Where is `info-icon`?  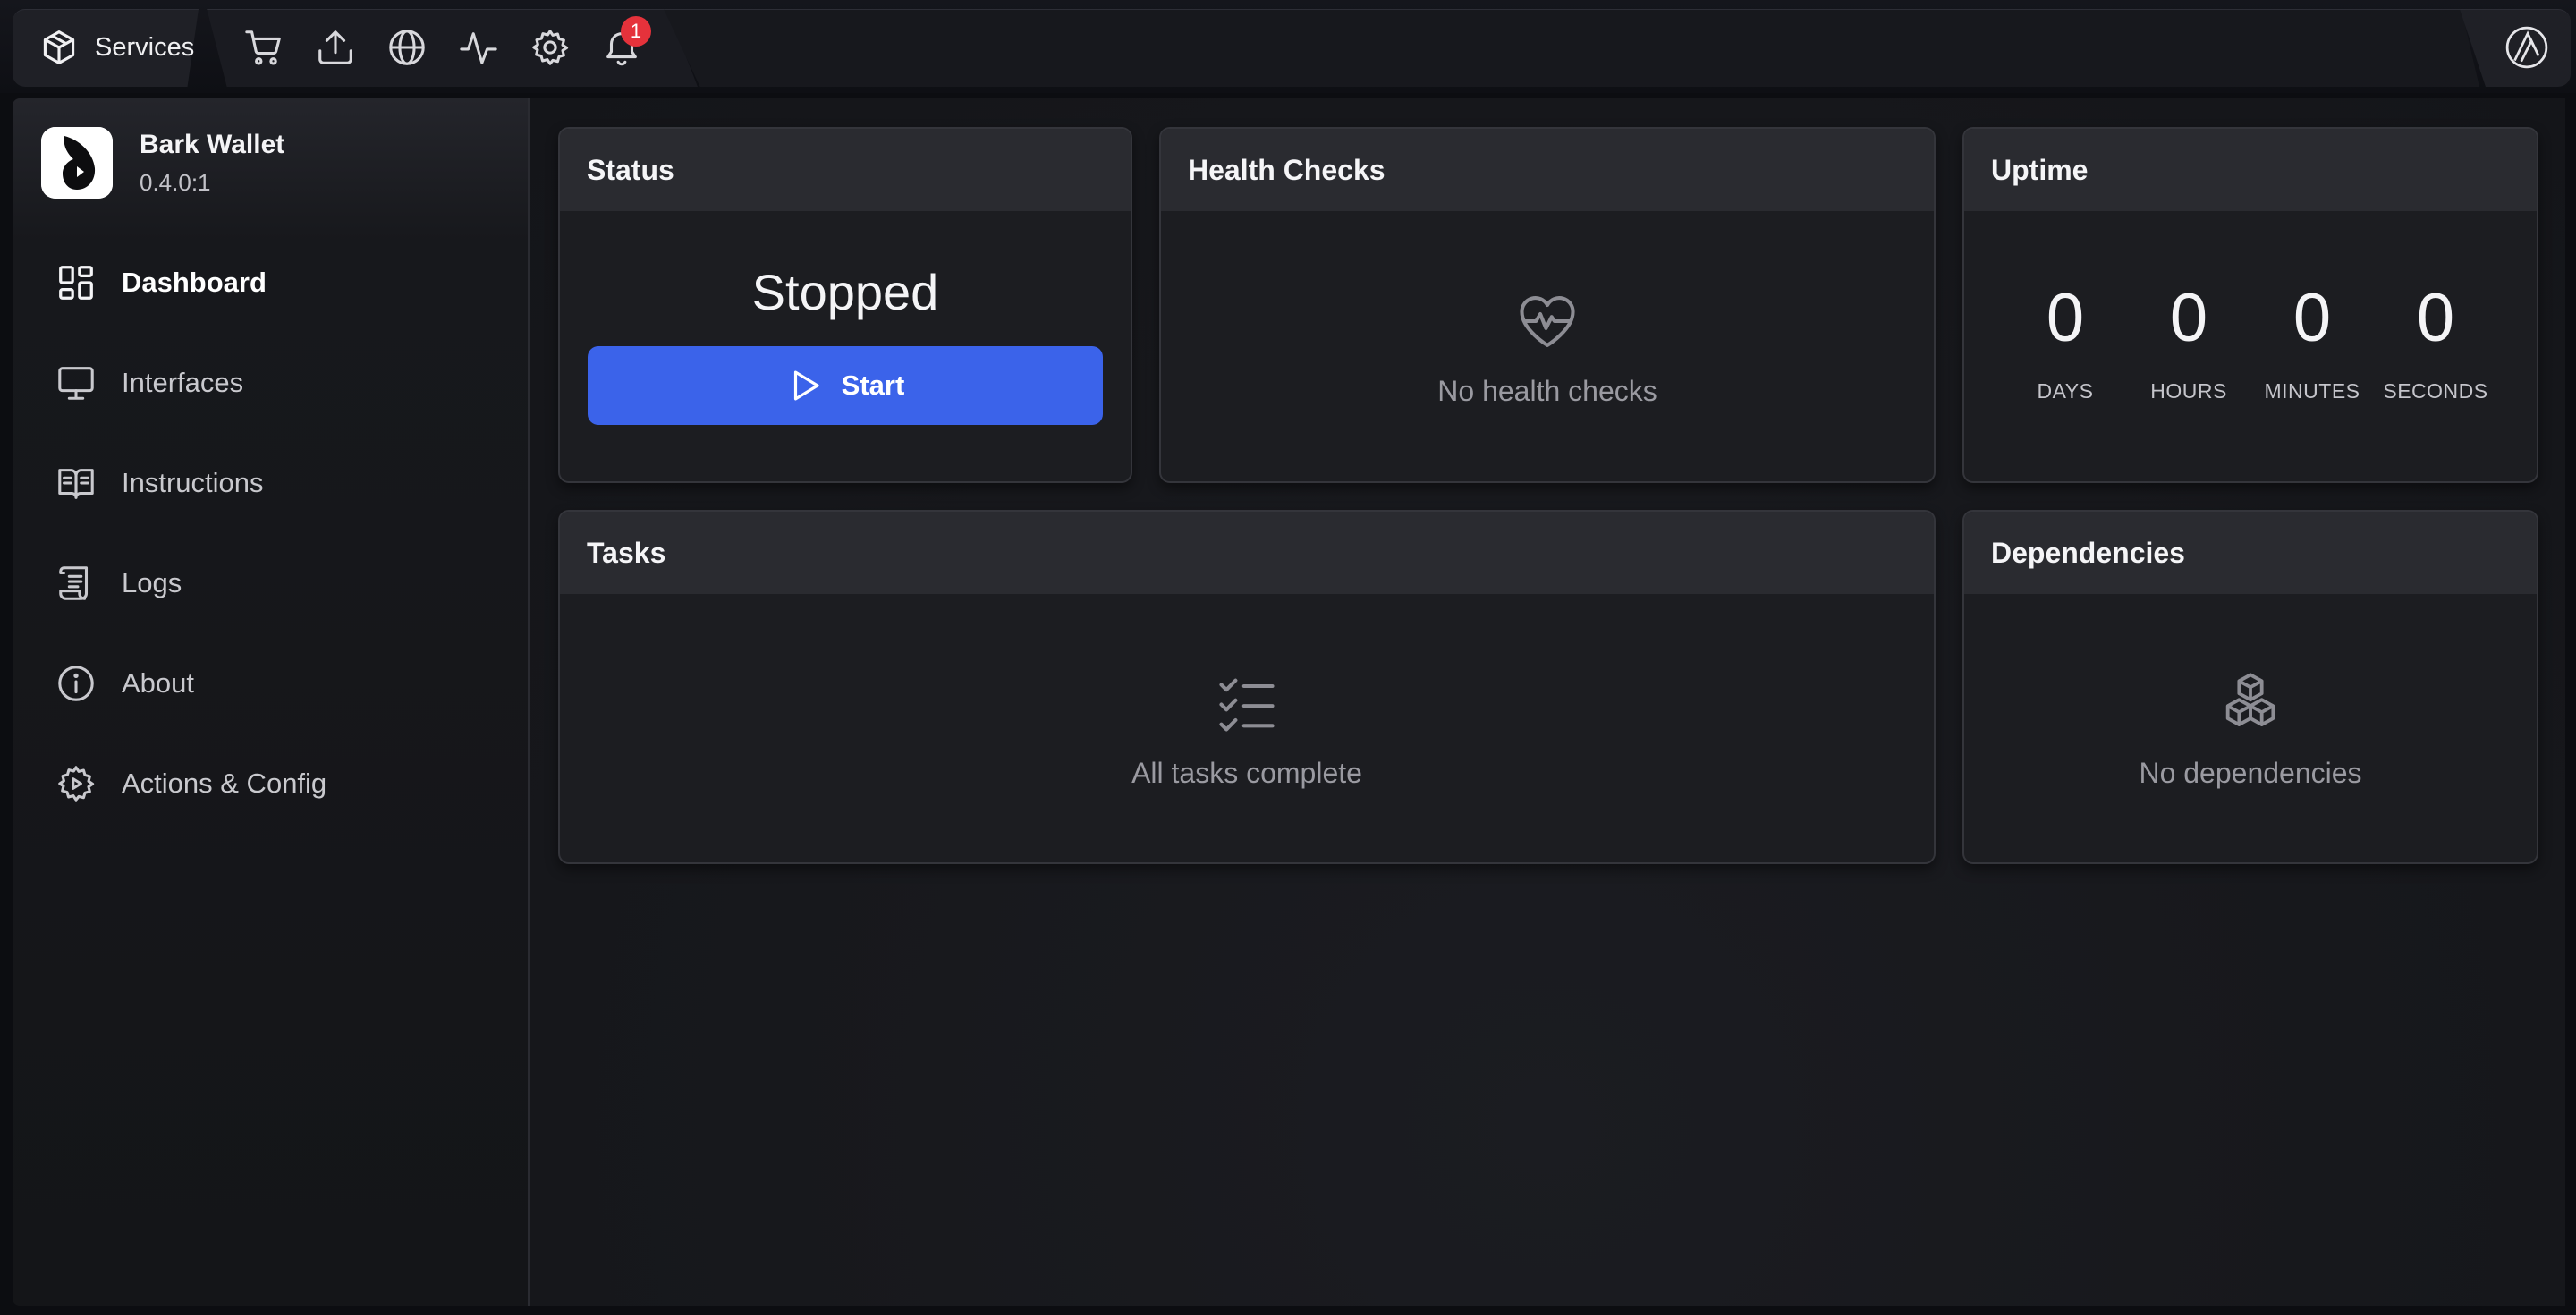 info-icon is located at coordinates (76, 683).